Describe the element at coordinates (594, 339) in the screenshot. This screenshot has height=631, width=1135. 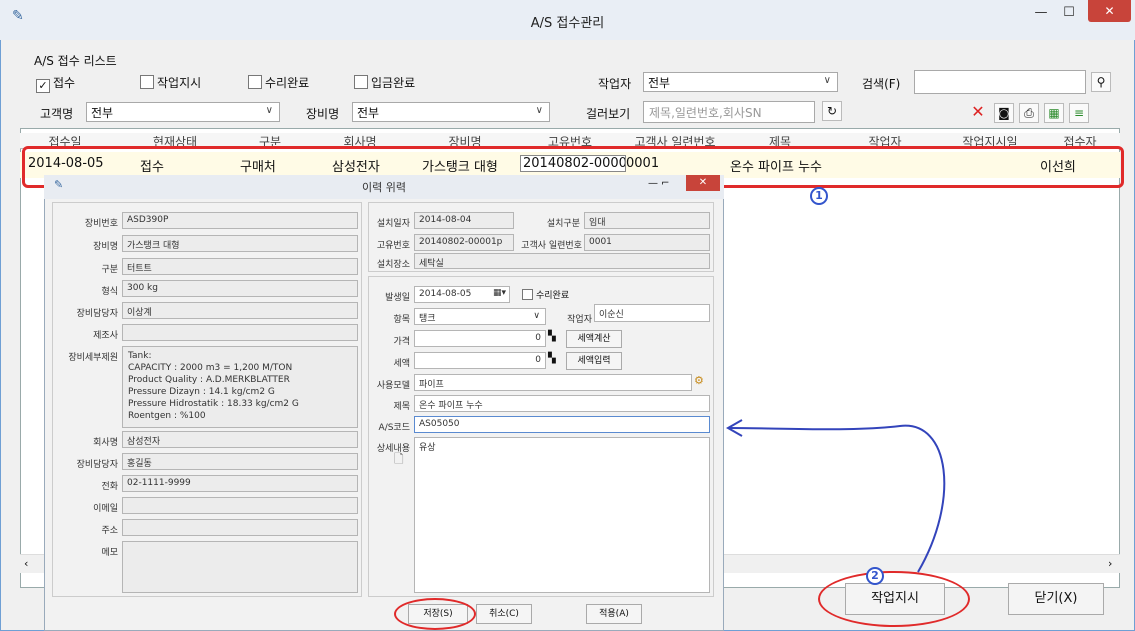
I see `calc-tax-button: 세액계산` at that location.